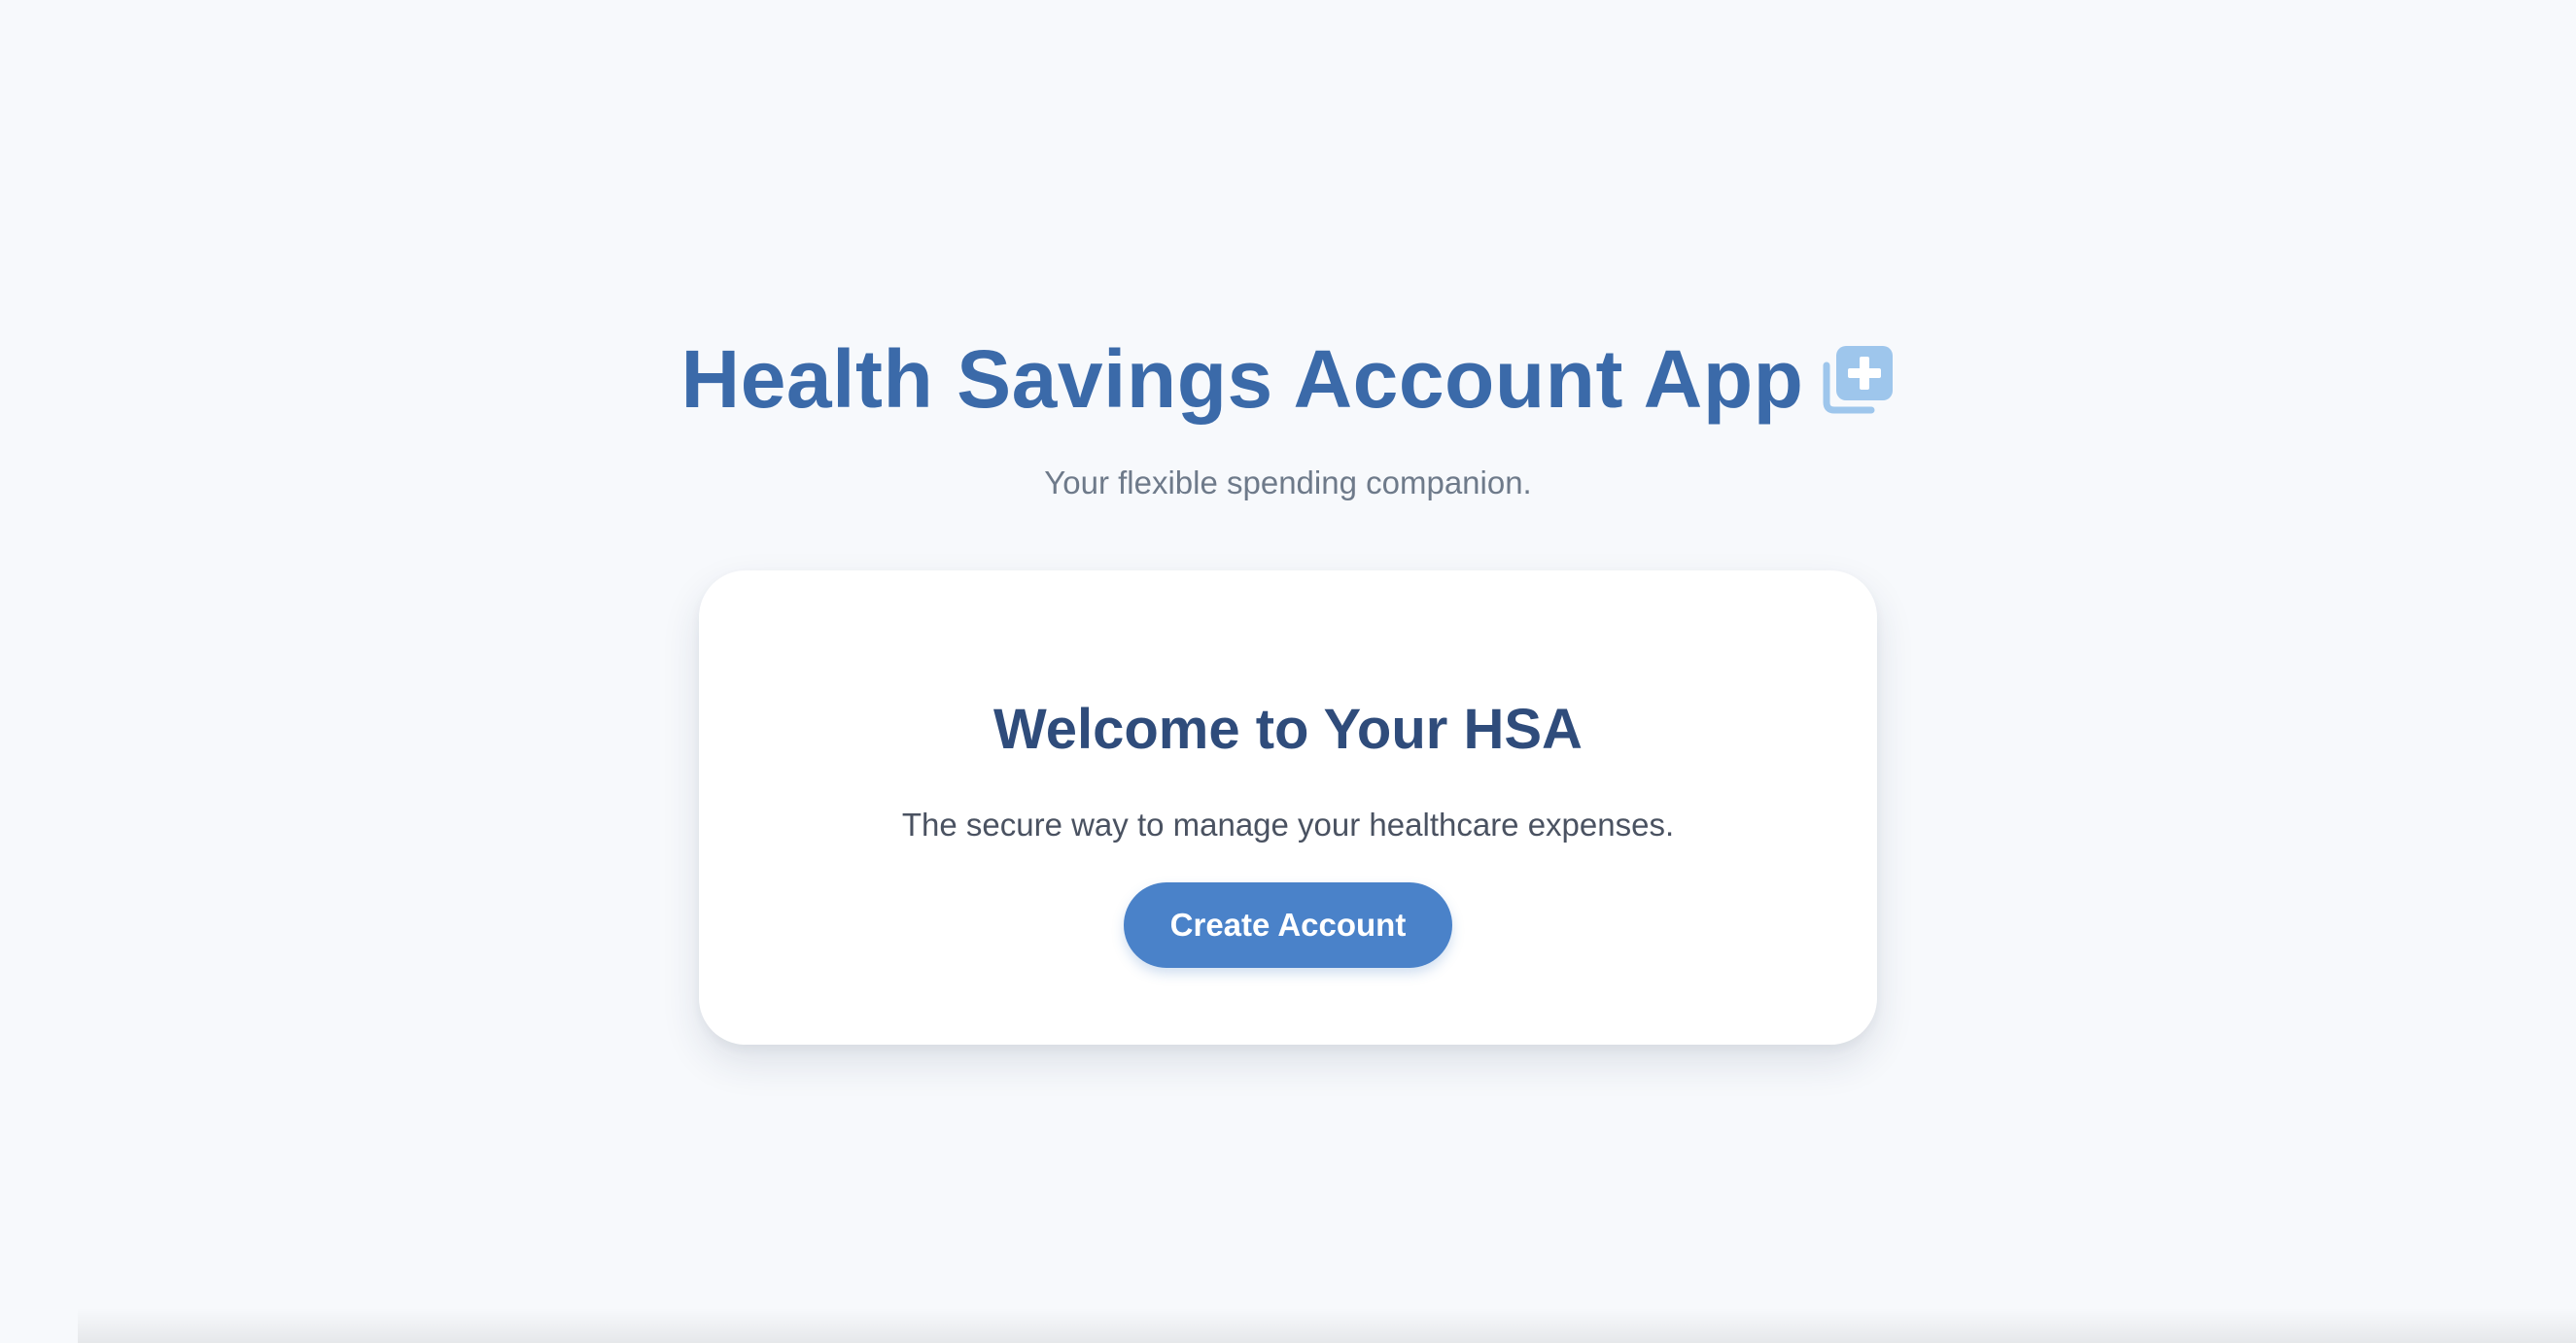  Describe the element at coordinates (1288, 482) in the screenshot. I see `app-subtitle: Your flexible spending companion.` at that location.